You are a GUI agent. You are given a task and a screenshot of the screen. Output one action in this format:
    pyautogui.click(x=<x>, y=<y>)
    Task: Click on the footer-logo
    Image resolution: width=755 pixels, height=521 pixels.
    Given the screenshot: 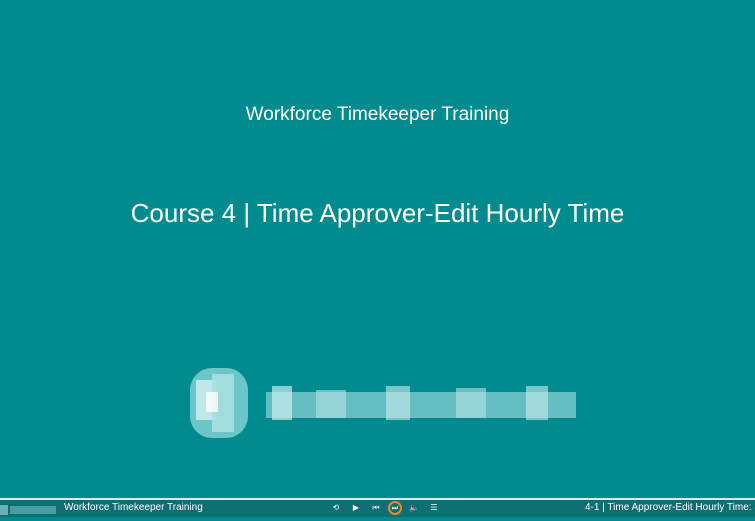 What is the action you would take?
    pyautogui.click(x=29, y=509)
    